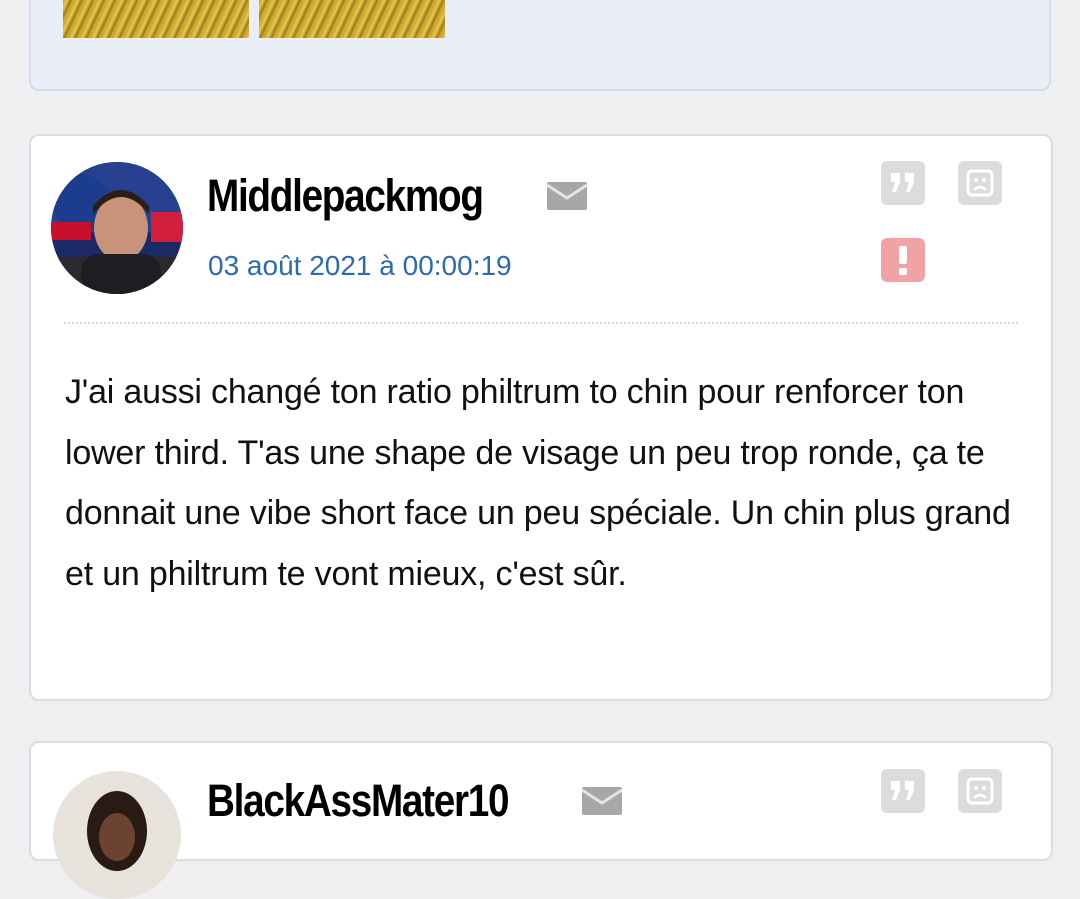 Image resolution: width=1080 pixels, height=899 pixels. Describe the element at coordinates (903, 260) in the screenshot. I see `alert-icon` at that location.